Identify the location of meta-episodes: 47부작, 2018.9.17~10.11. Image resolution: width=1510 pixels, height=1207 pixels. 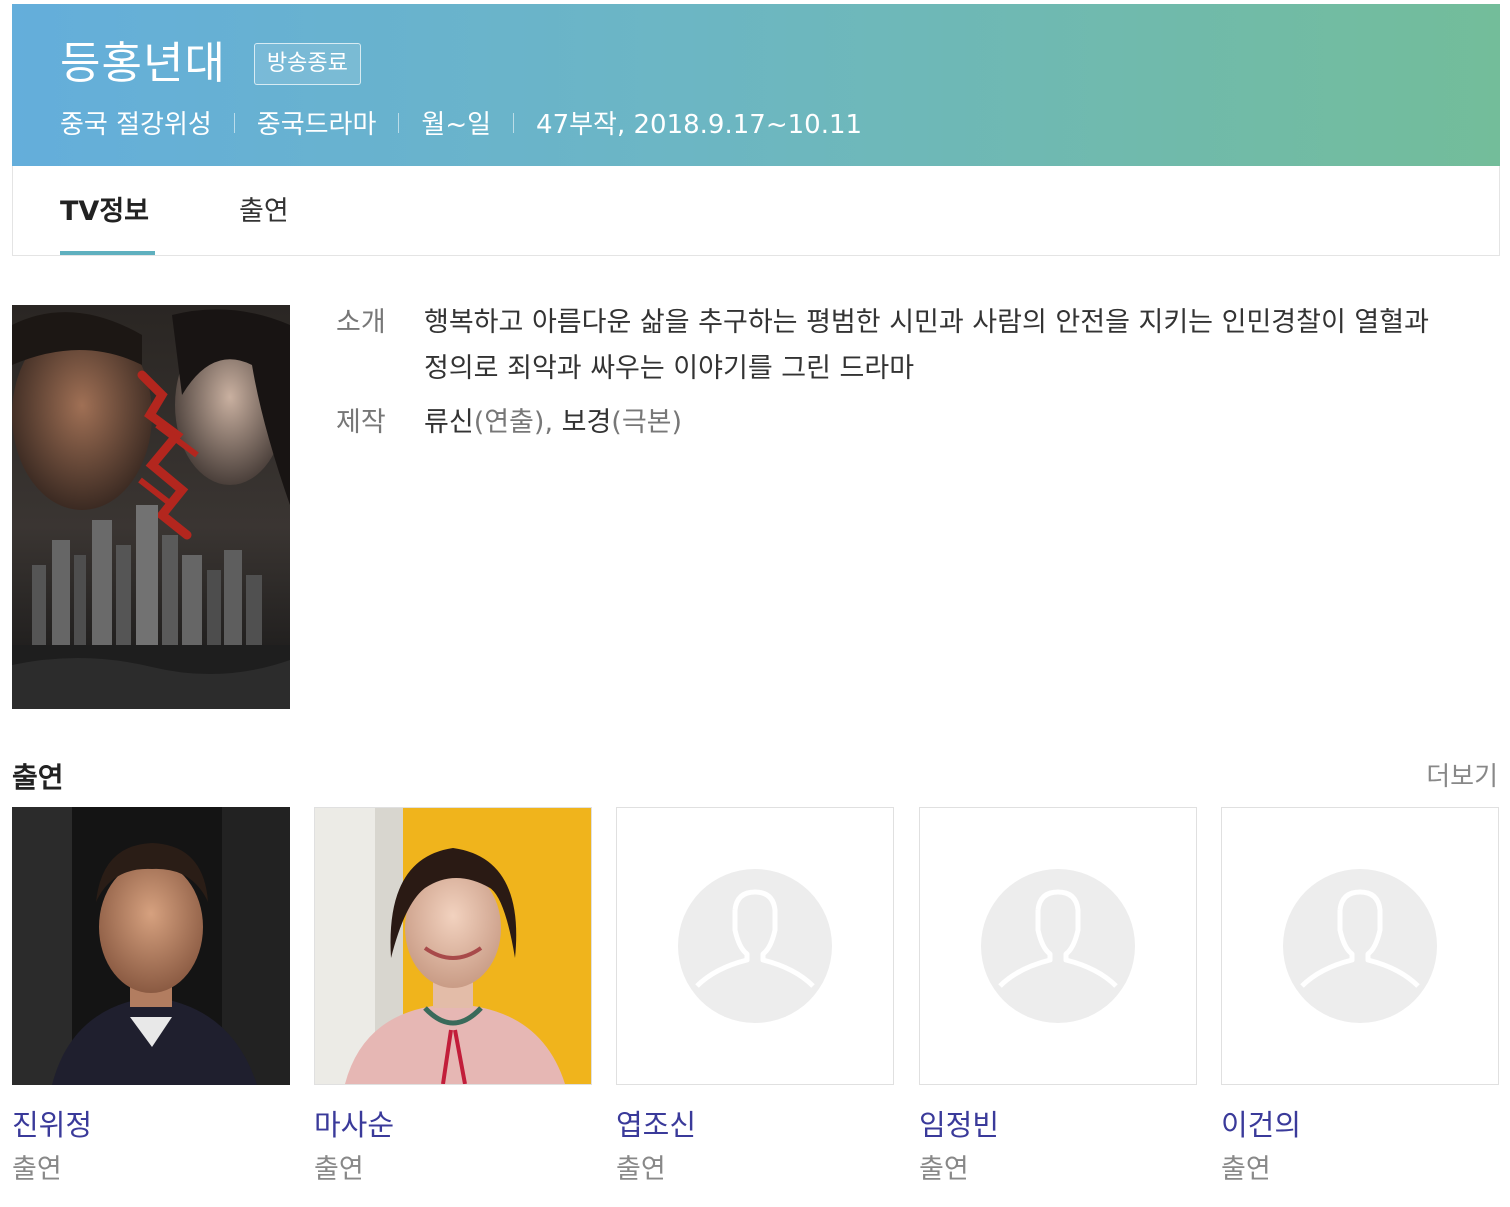
(699, 125).